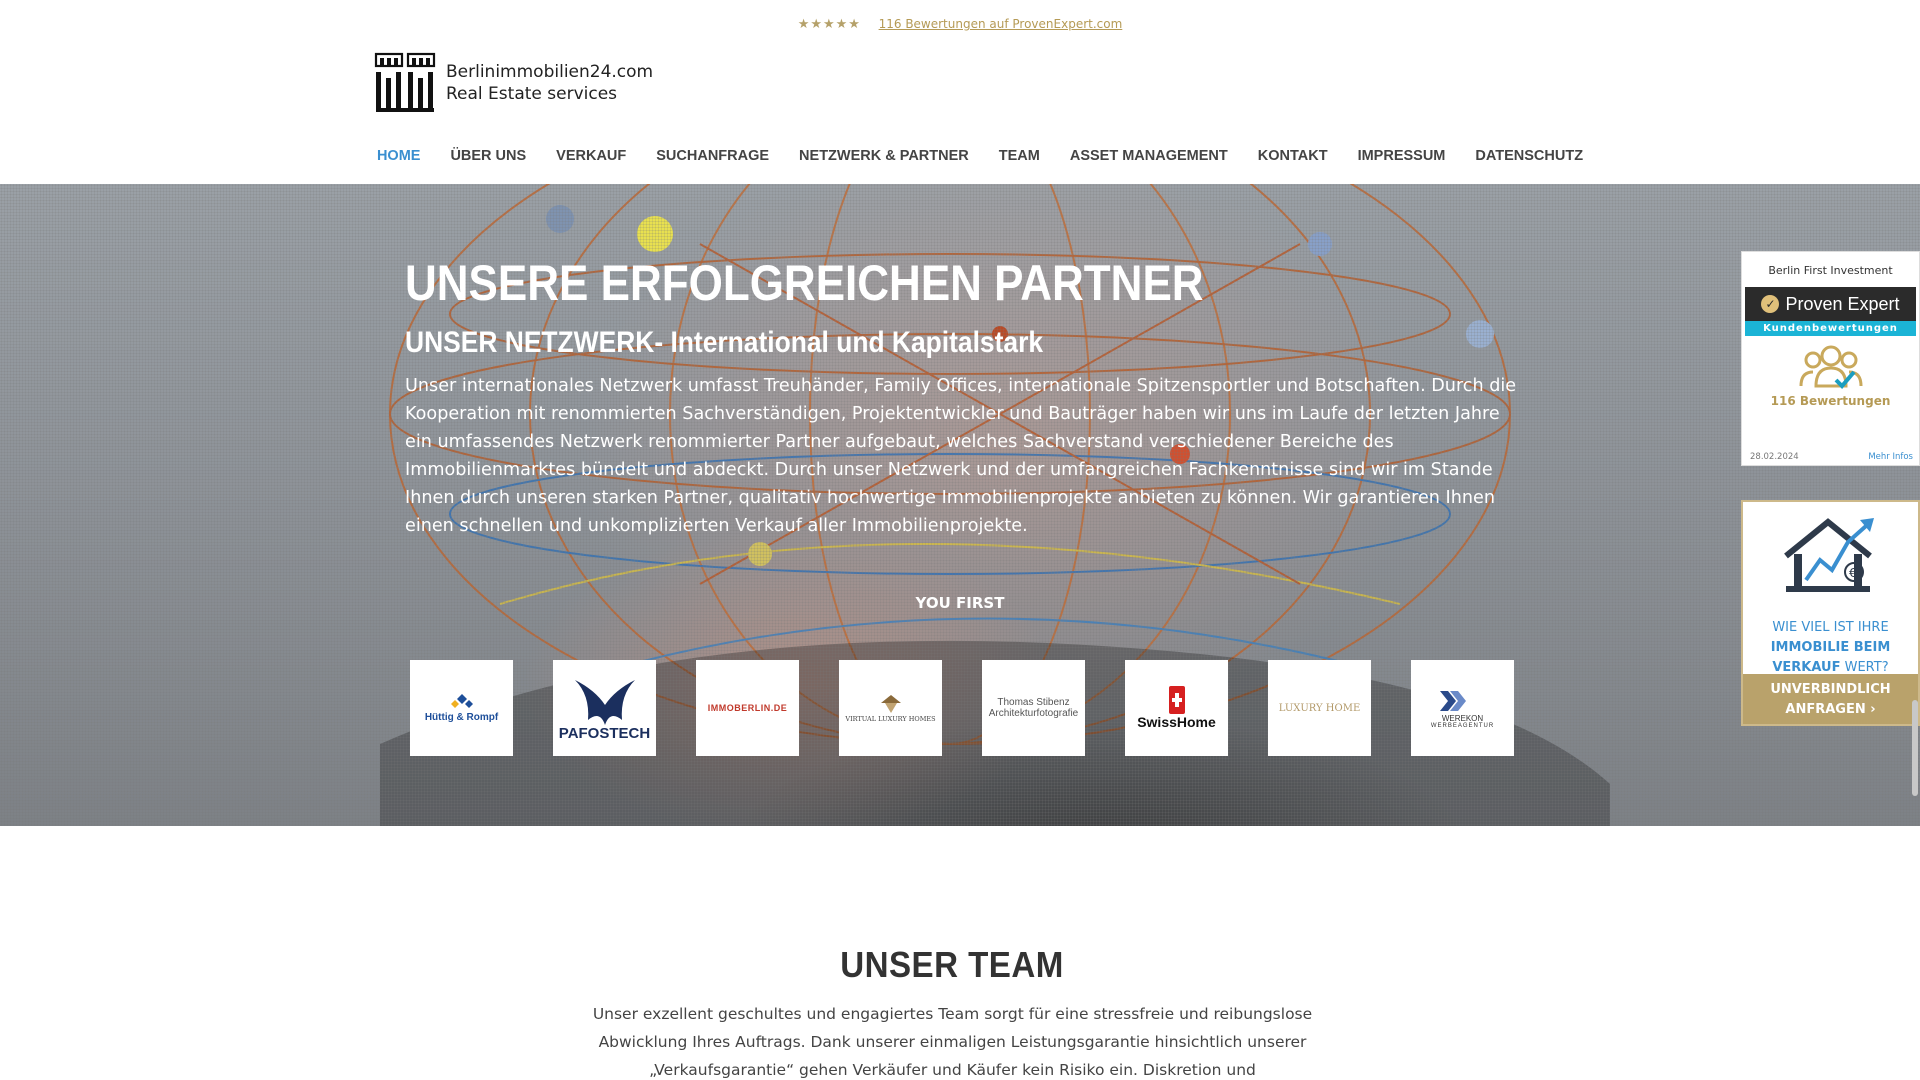 Image resolution: width=1920 pixels, height=1080 pixels. Describe the element at coordinates (1830, 304) in the screenshot. I see `pe-brand-bar: ✓ Proven Expert` at that location.